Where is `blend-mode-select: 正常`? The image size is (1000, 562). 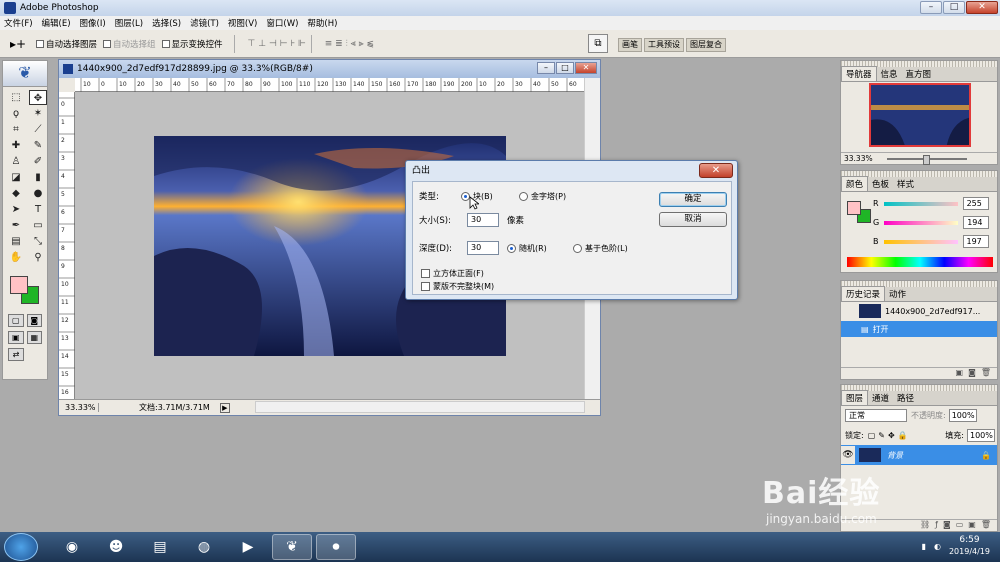 blend-mode-select: 正常 is located at coordinates (876, 415).